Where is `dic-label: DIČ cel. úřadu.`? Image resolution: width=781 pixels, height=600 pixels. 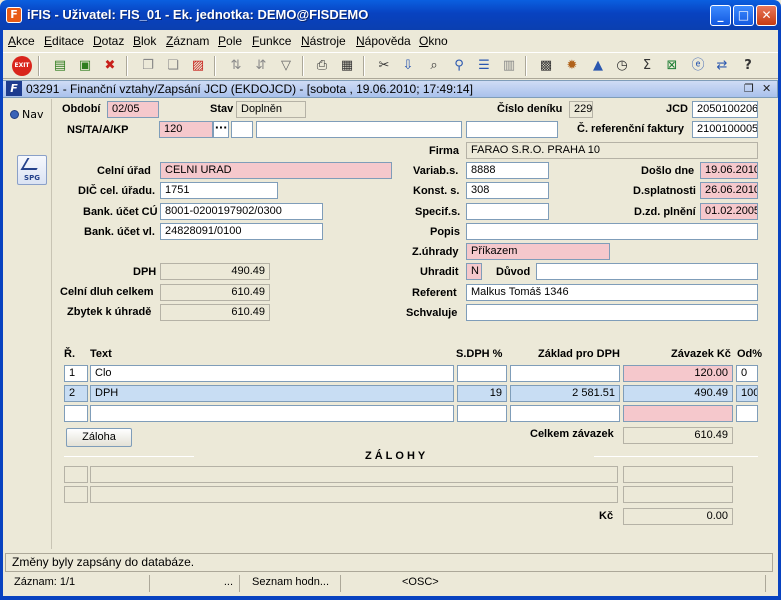 dic-label: DIČ cel. úřadu. is located at coordinates (117, 191).